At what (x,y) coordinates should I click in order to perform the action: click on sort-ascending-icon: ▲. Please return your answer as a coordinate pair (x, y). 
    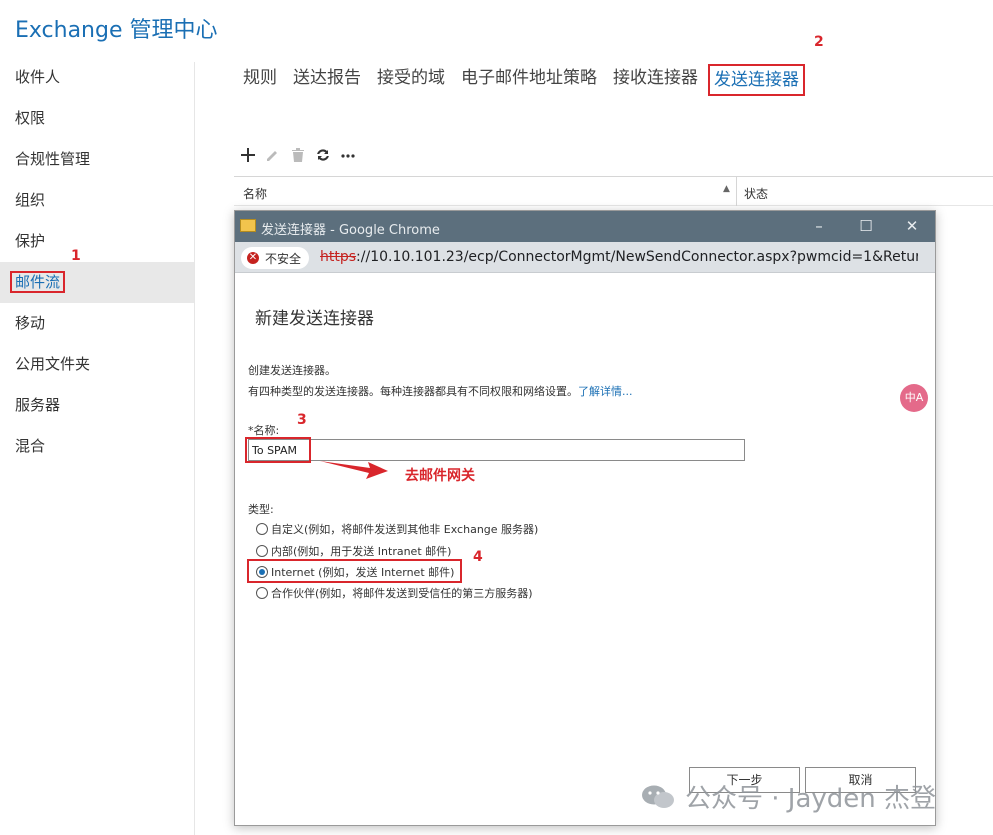
    Looking at the image, I should click on (726, 189).